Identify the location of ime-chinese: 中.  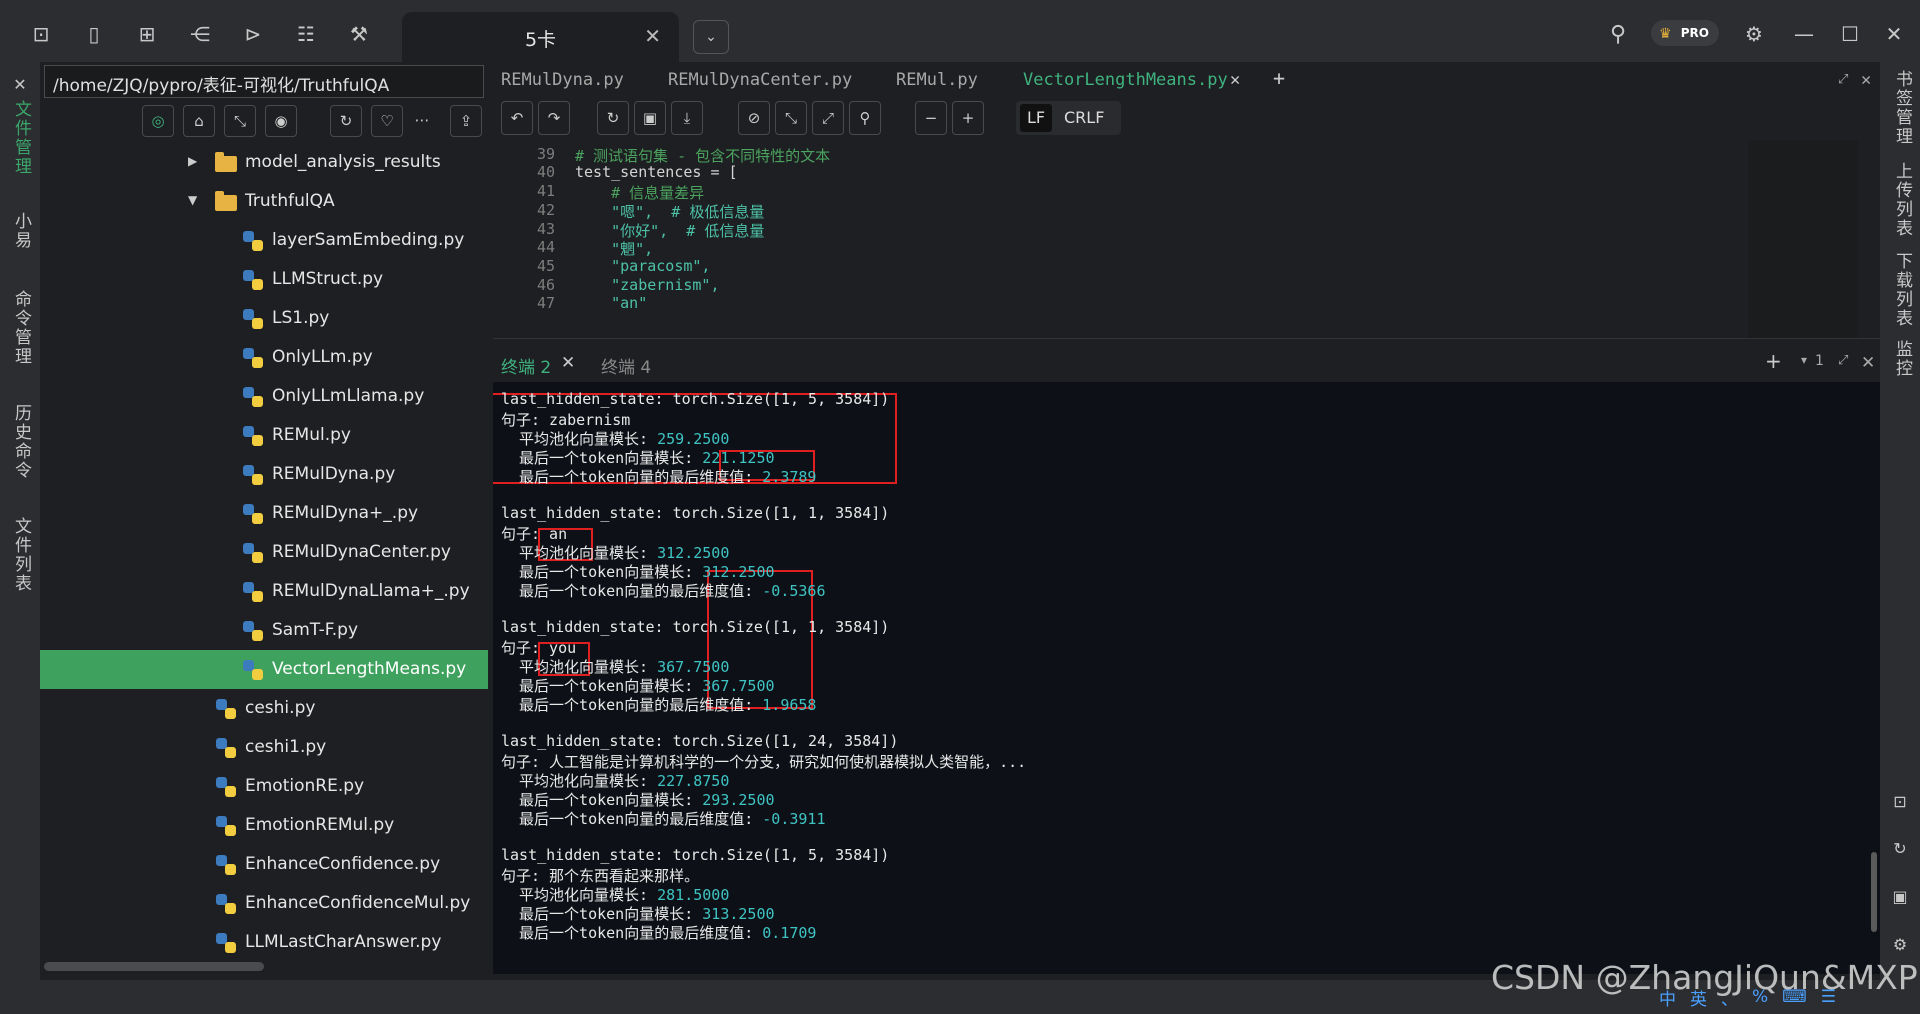
(1667, 997).